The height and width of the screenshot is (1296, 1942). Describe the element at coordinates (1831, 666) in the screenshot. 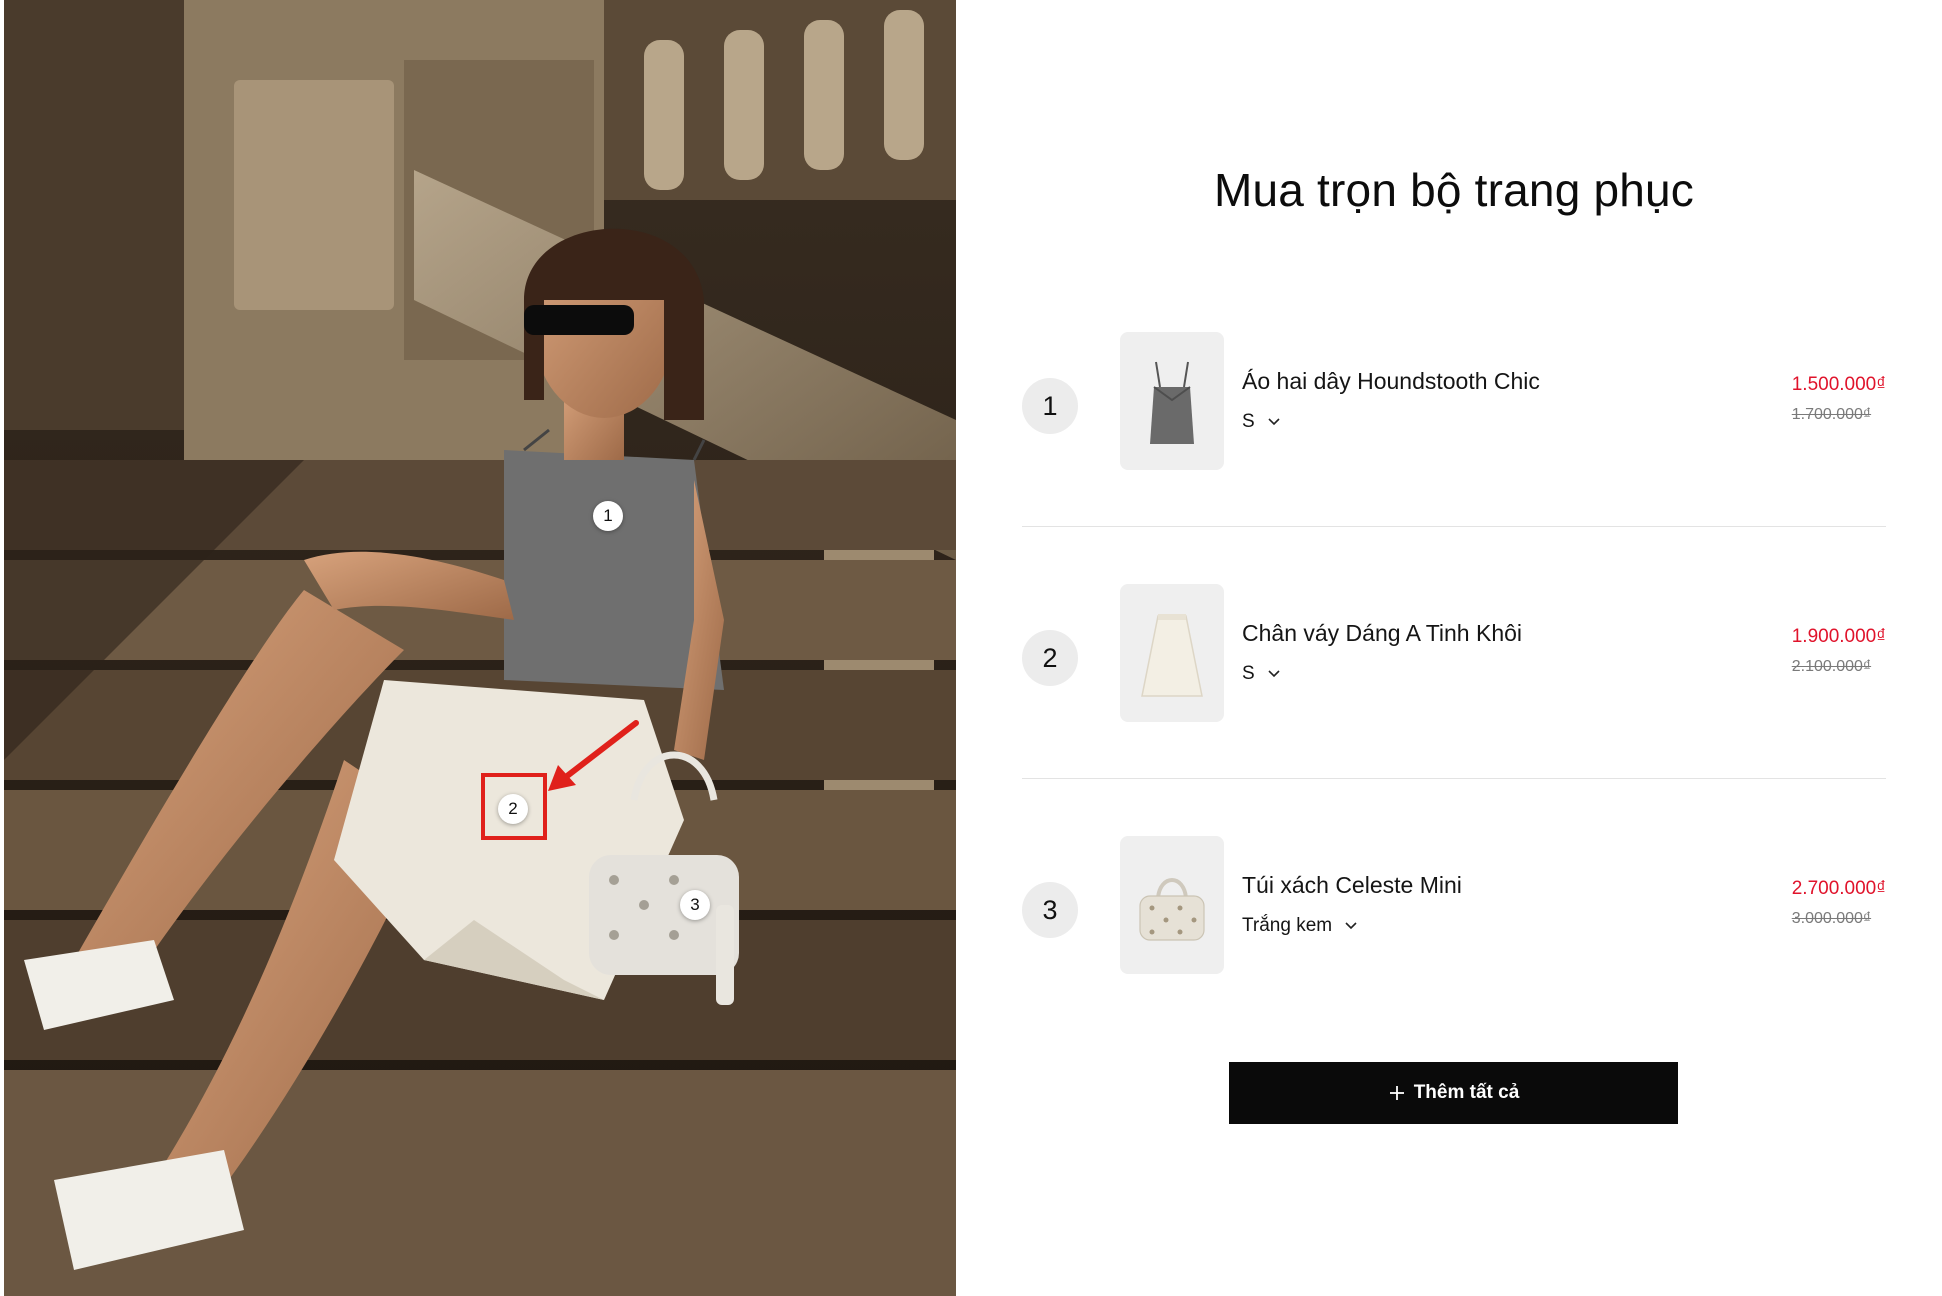

I see `original-price: 2.100.000₫` at that location.